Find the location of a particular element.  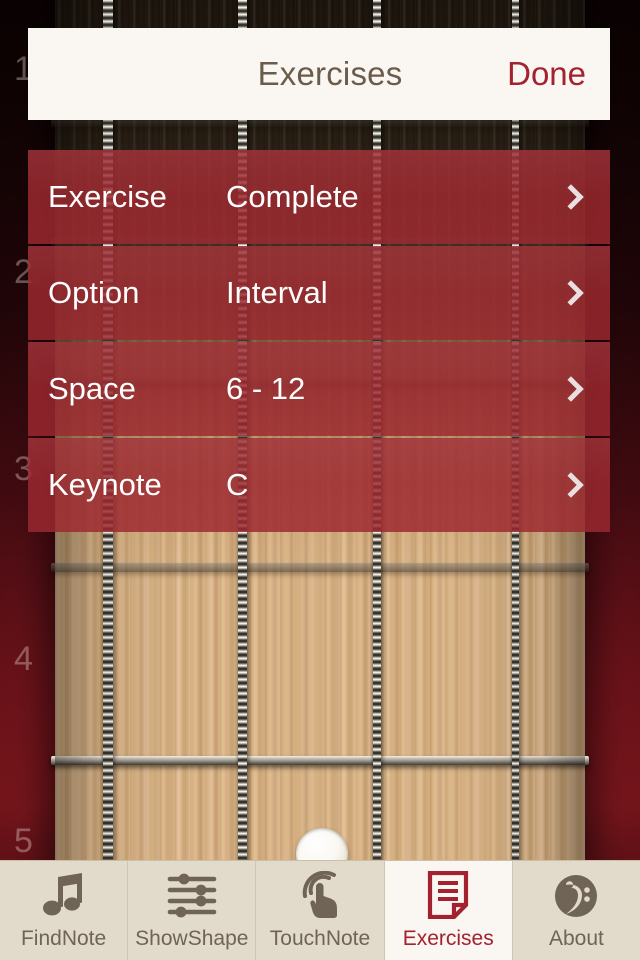

tab-label: ShowShape is located at coordinates (192, 938).